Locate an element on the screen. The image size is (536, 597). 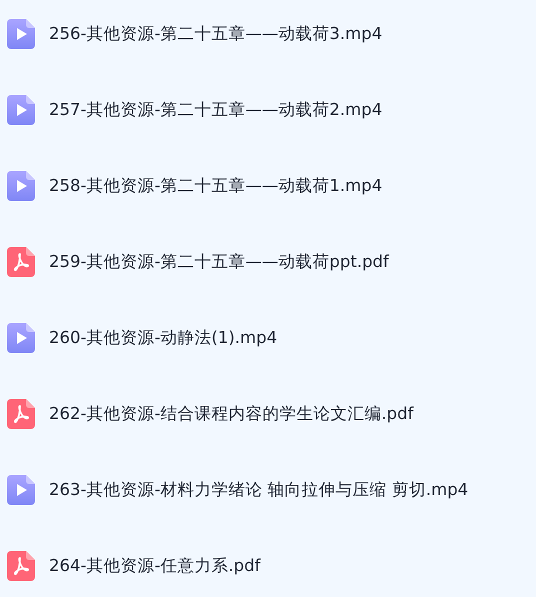
file-name: 258-其他资源-第二十五章——动载荷1.mp4 is located at coordinates (215, 186).